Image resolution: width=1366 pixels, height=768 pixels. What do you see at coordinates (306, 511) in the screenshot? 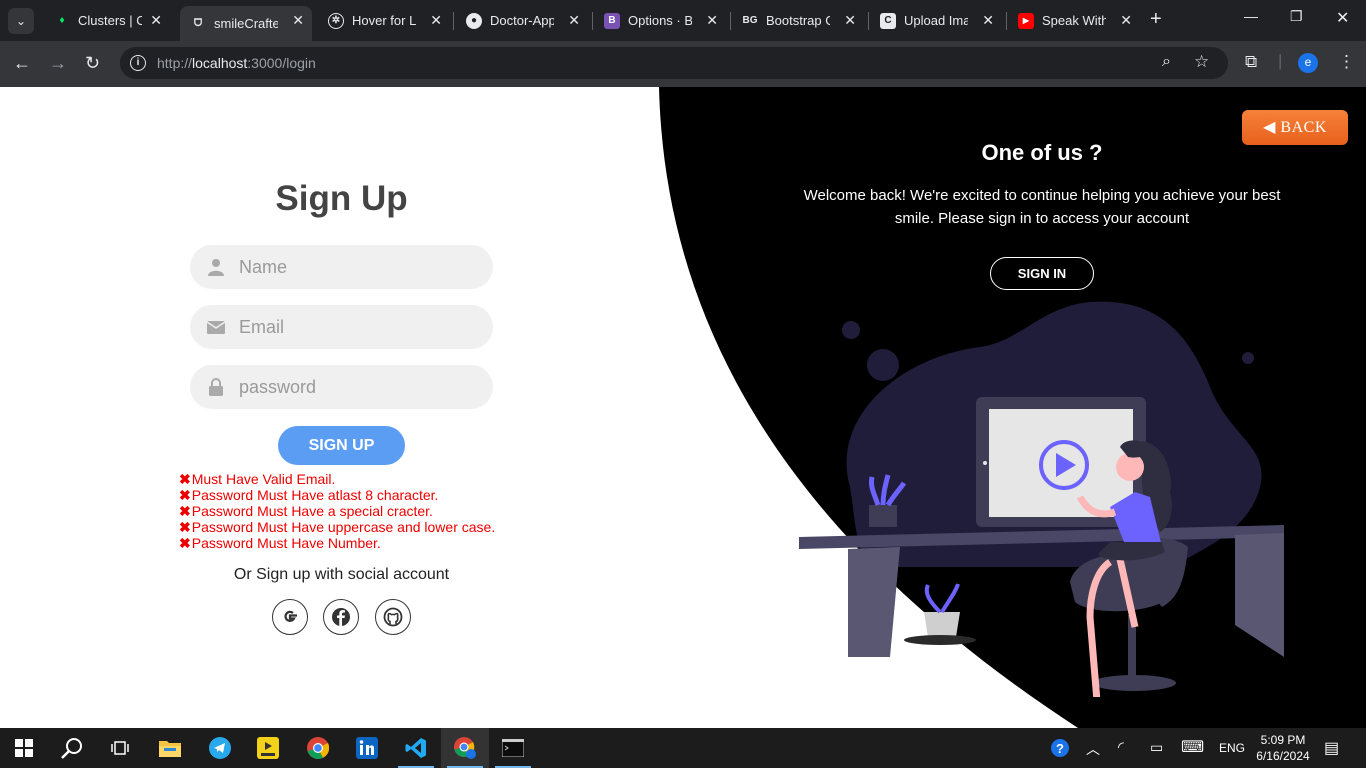
I see `error-message: ✖Password Must Have a special cracter.` at bounding box center [306, 511].